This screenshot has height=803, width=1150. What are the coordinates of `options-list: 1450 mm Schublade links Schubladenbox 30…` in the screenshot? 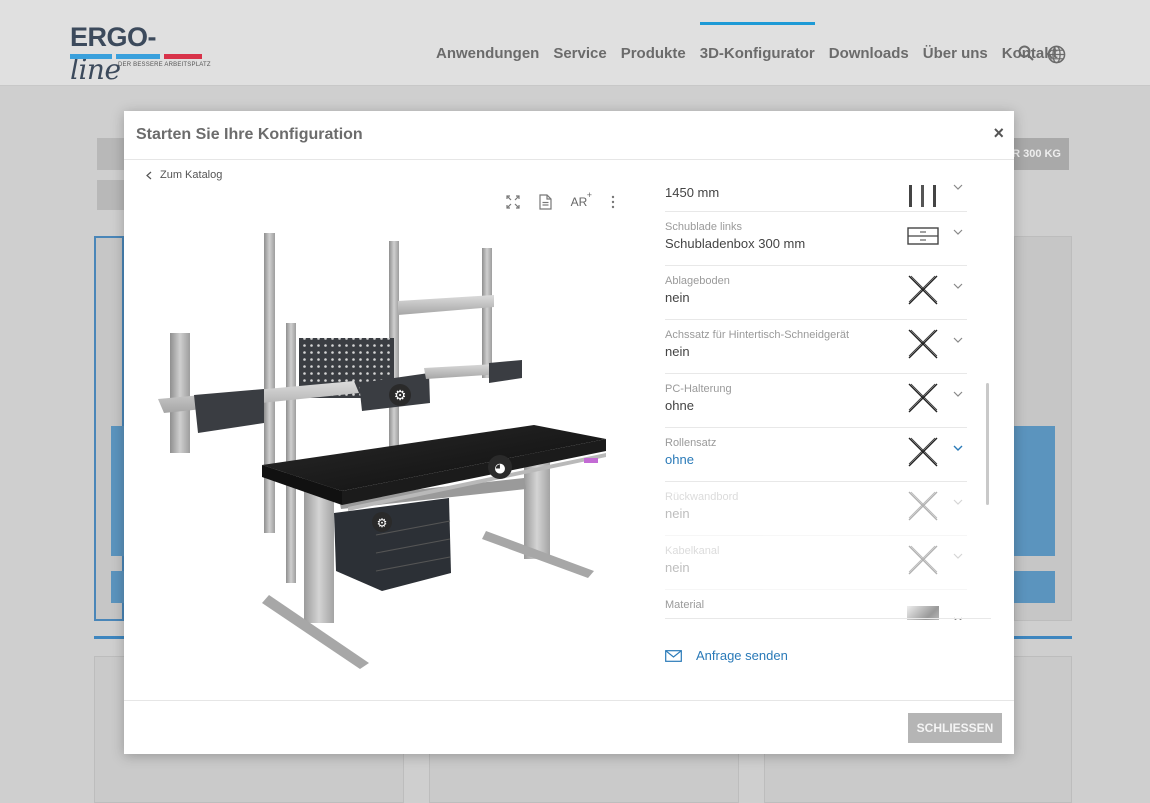 It's located at (817, 395).